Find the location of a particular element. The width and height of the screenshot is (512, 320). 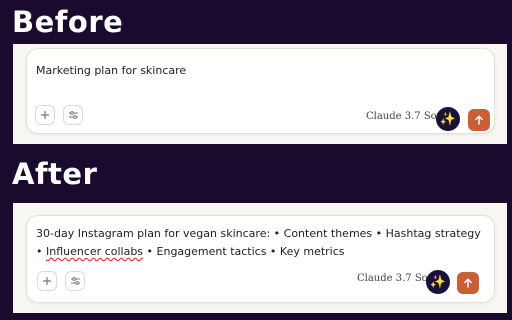

after-heading: After is located at coordinates (55, 174).